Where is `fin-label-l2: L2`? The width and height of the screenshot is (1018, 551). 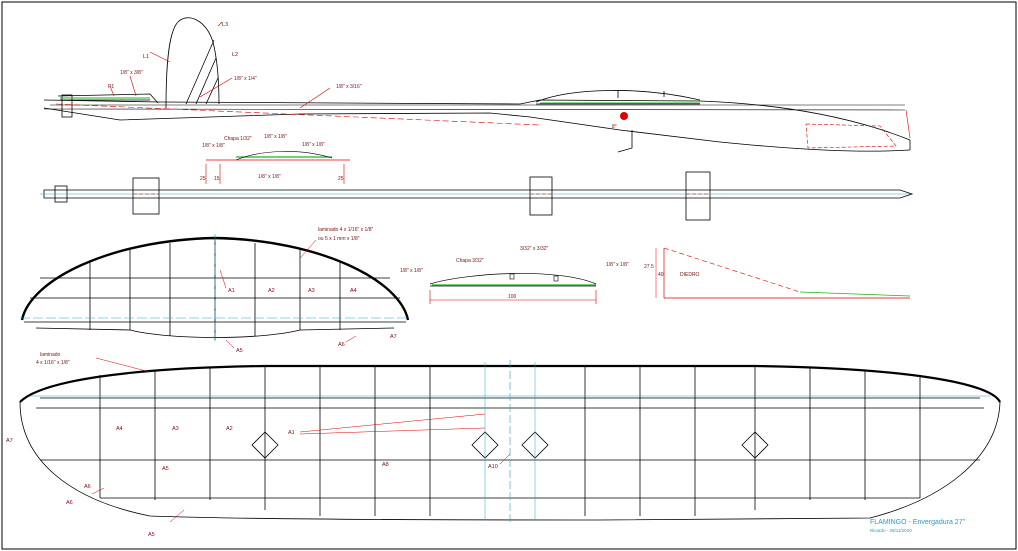 fin-label-l2: L2 is located at coordinates (235, 55).